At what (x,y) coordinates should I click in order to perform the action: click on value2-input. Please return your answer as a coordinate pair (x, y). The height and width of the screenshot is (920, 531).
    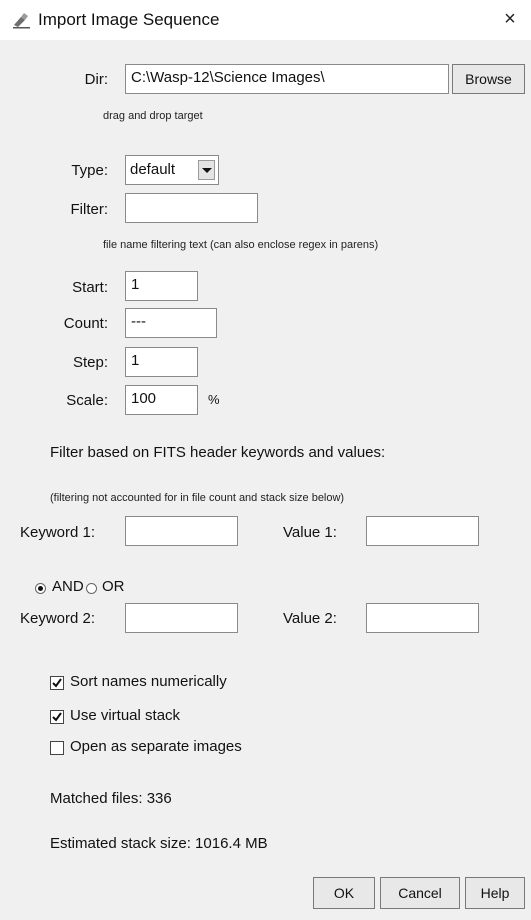
    Looking at the image, I should click on (422, 618).